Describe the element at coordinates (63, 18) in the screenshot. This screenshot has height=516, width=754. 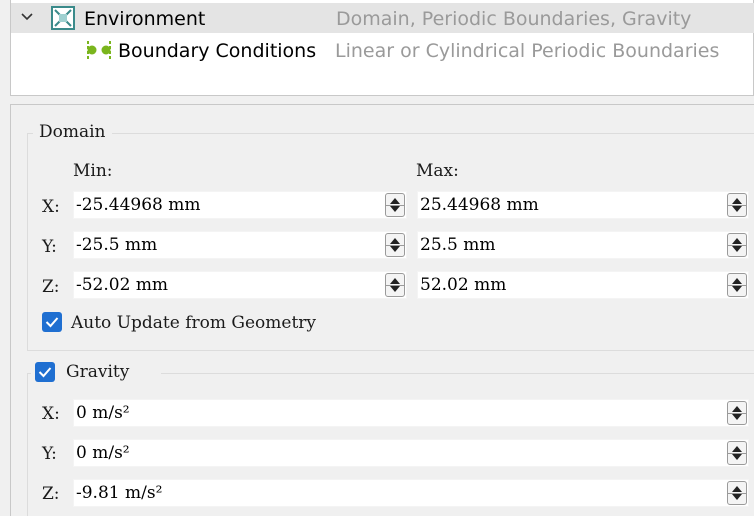
I see `environment-icon` at that location.